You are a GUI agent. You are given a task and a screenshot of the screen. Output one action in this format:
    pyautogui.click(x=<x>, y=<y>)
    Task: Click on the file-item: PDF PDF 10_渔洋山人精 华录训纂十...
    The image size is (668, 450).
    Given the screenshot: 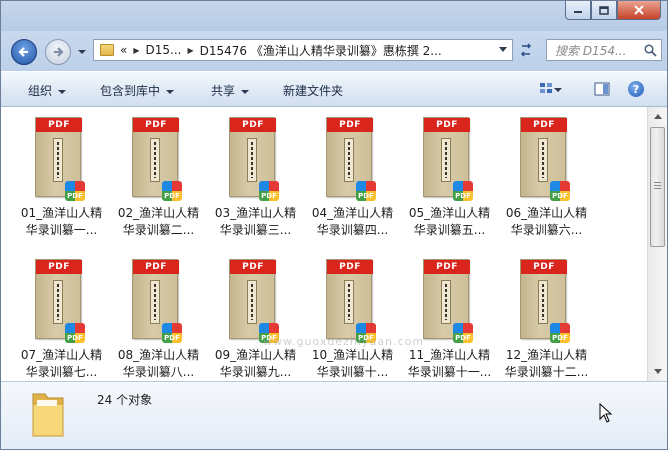 What is the action you would take?
    pyautogui.click(x=352, y=319)
    